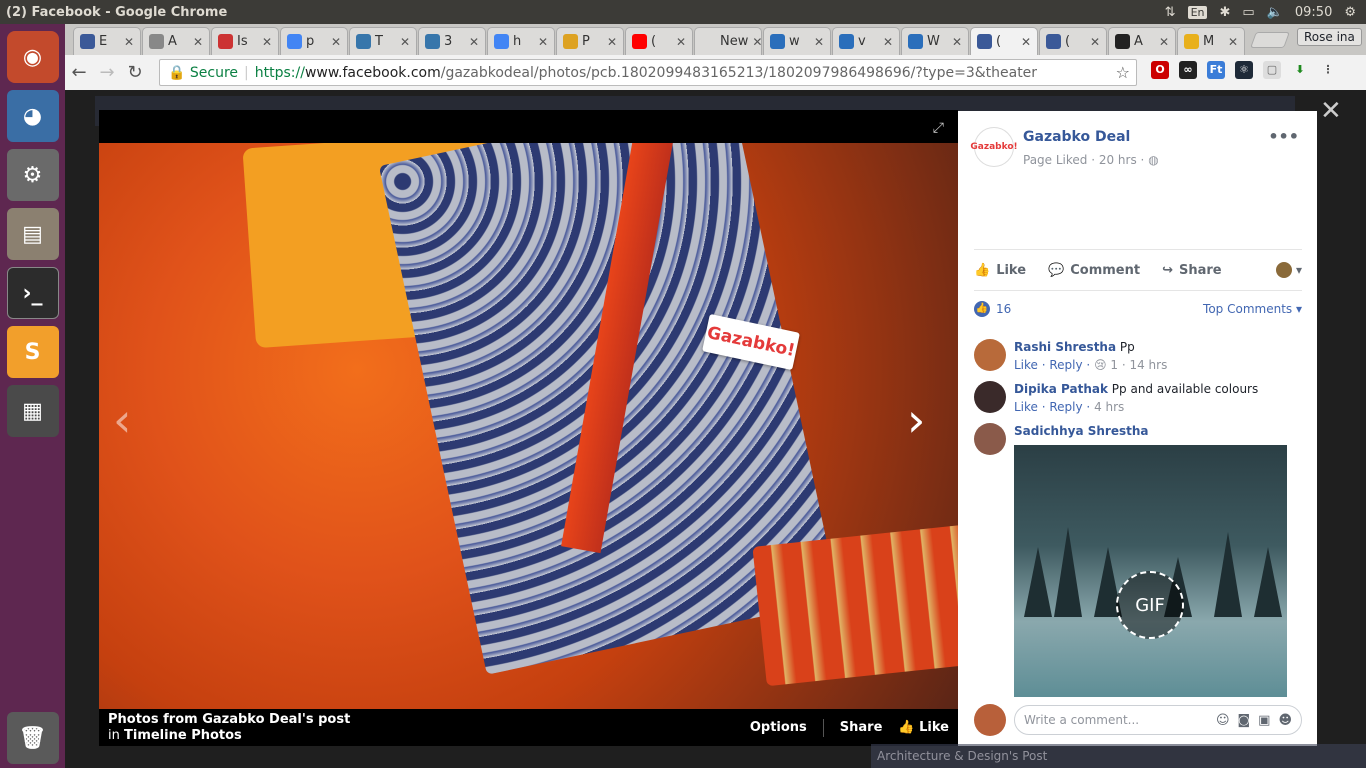 The width and height of the screenshot is (1366, 768). What do you see at coordinates (383, 41) in the screenshot?
I see `browser-tab: T ✕` at bounding box center [383, 41].